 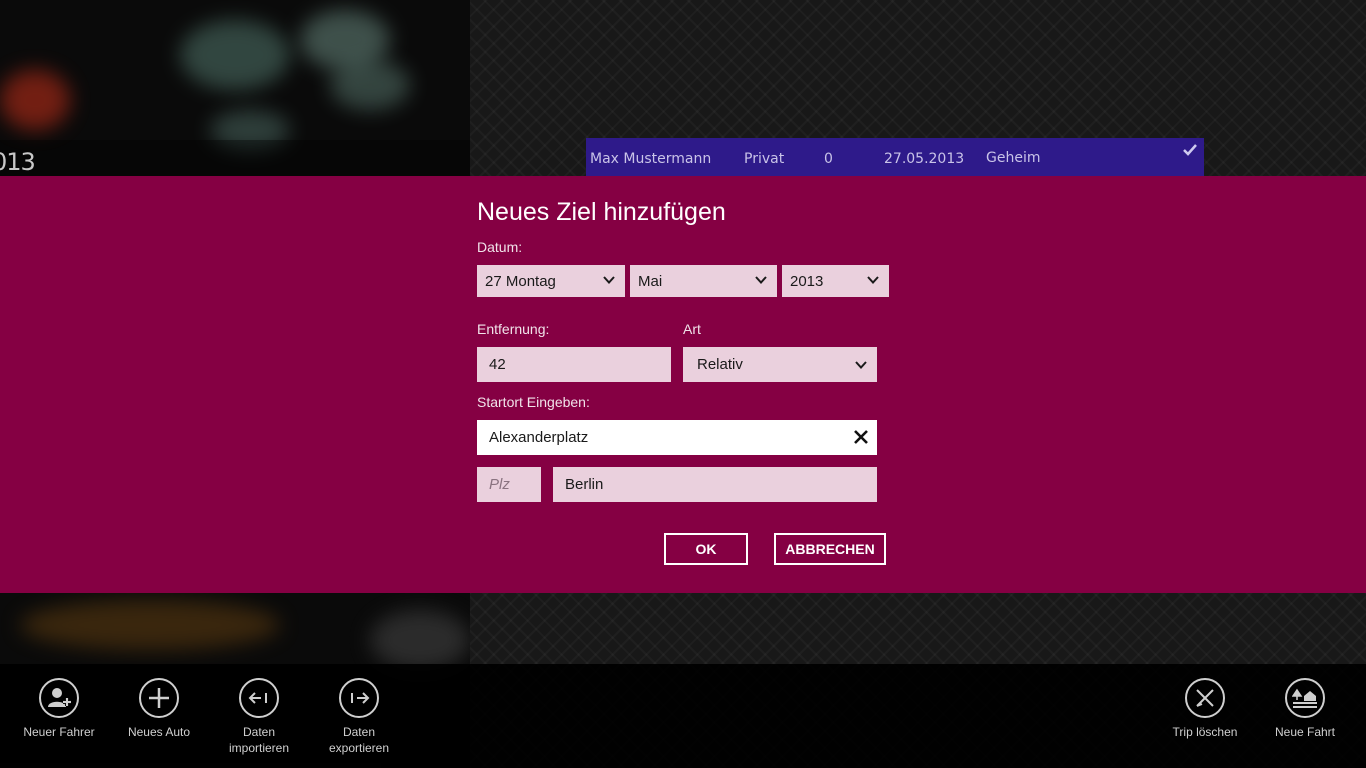 What do you see at coordinates (358, 732) in the screenshot?
I see `export-label-line1: Daten` at bounding box center [358, 732].